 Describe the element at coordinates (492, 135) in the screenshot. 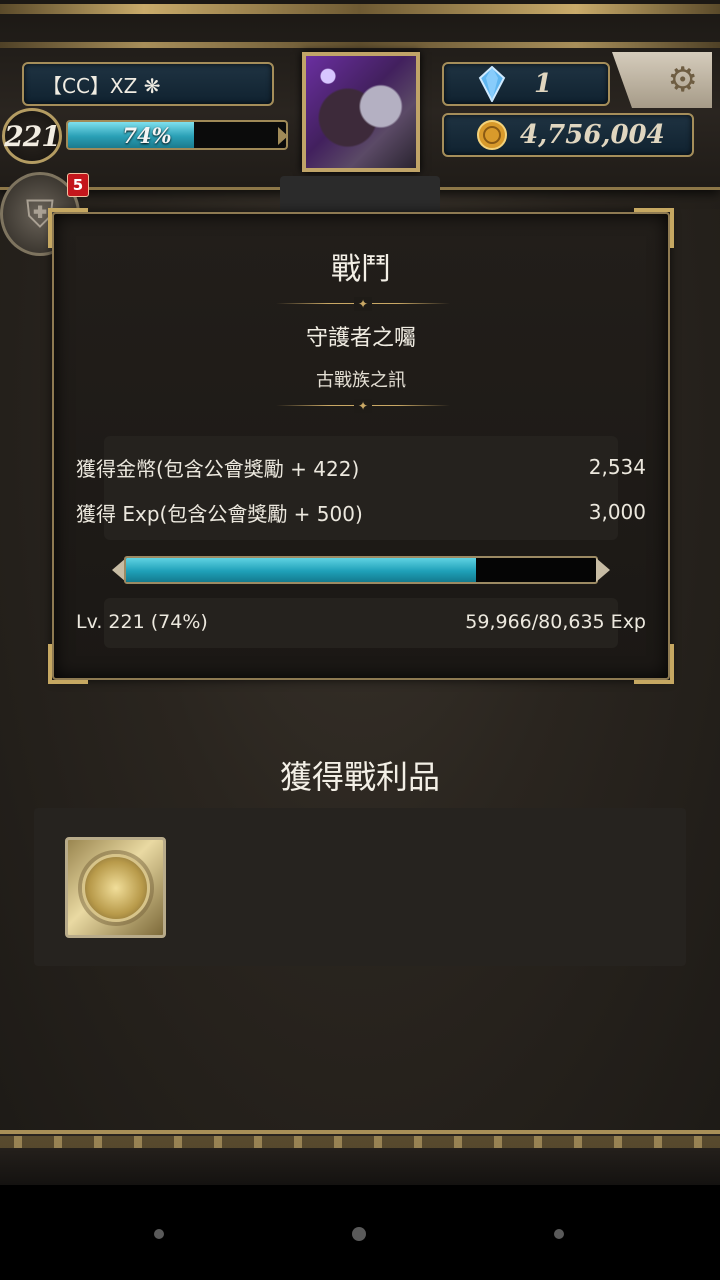

I see `gold-coin-icon` at that location.